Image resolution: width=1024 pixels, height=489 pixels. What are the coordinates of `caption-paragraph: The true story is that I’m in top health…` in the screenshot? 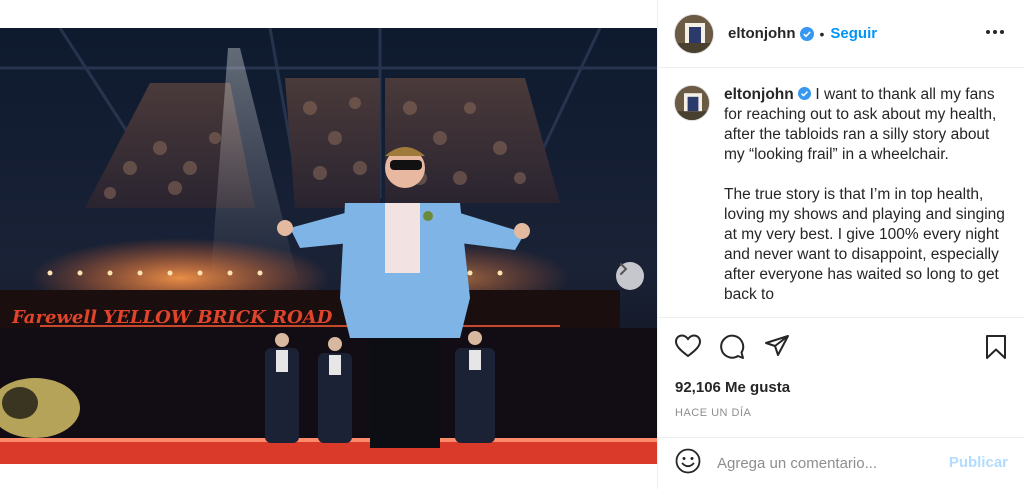 It's located at (864, 244).